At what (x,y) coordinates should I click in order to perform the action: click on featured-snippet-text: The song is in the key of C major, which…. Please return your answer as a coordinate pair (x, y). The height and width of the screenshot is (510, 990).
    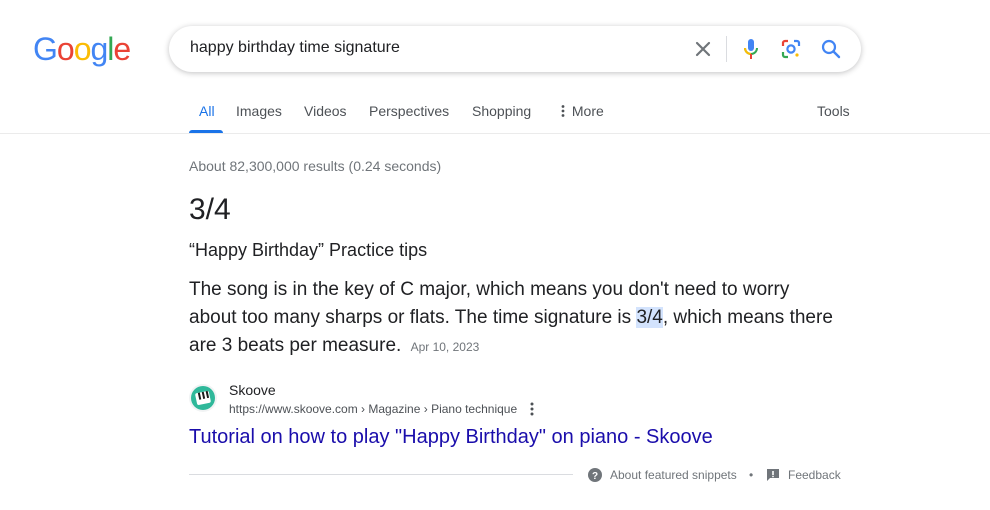
    Looking at the image, I should click on (514, 318).